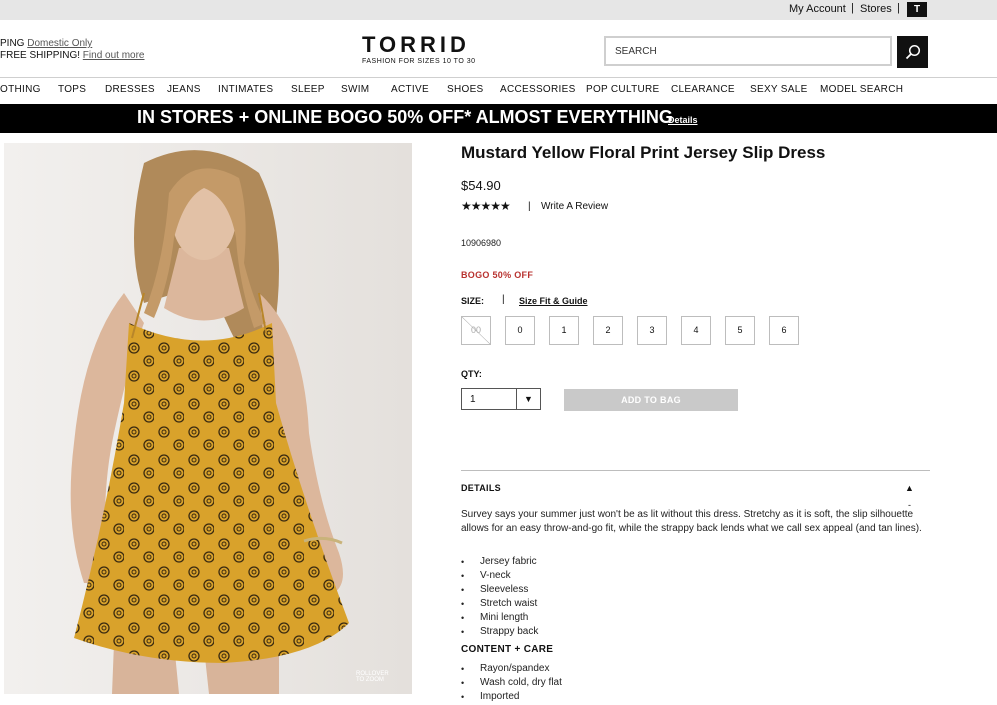 The image size is (997, 705). What do you see at coordinates (476, 330) in the screenshot?
I see `size-option-00: 00` at bounding box center [476, 330].